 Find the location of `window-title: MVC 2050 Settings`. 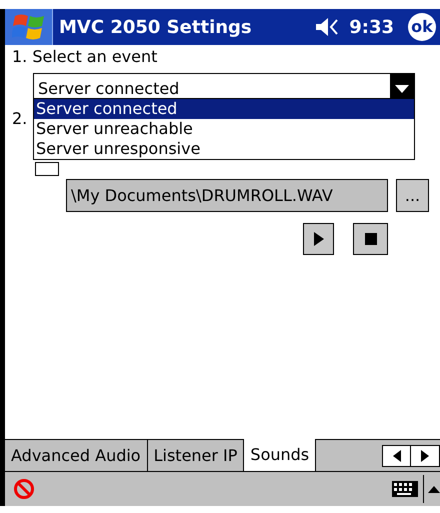

window-title: MVC 2050 Settings is located at coordinates (155, 28).